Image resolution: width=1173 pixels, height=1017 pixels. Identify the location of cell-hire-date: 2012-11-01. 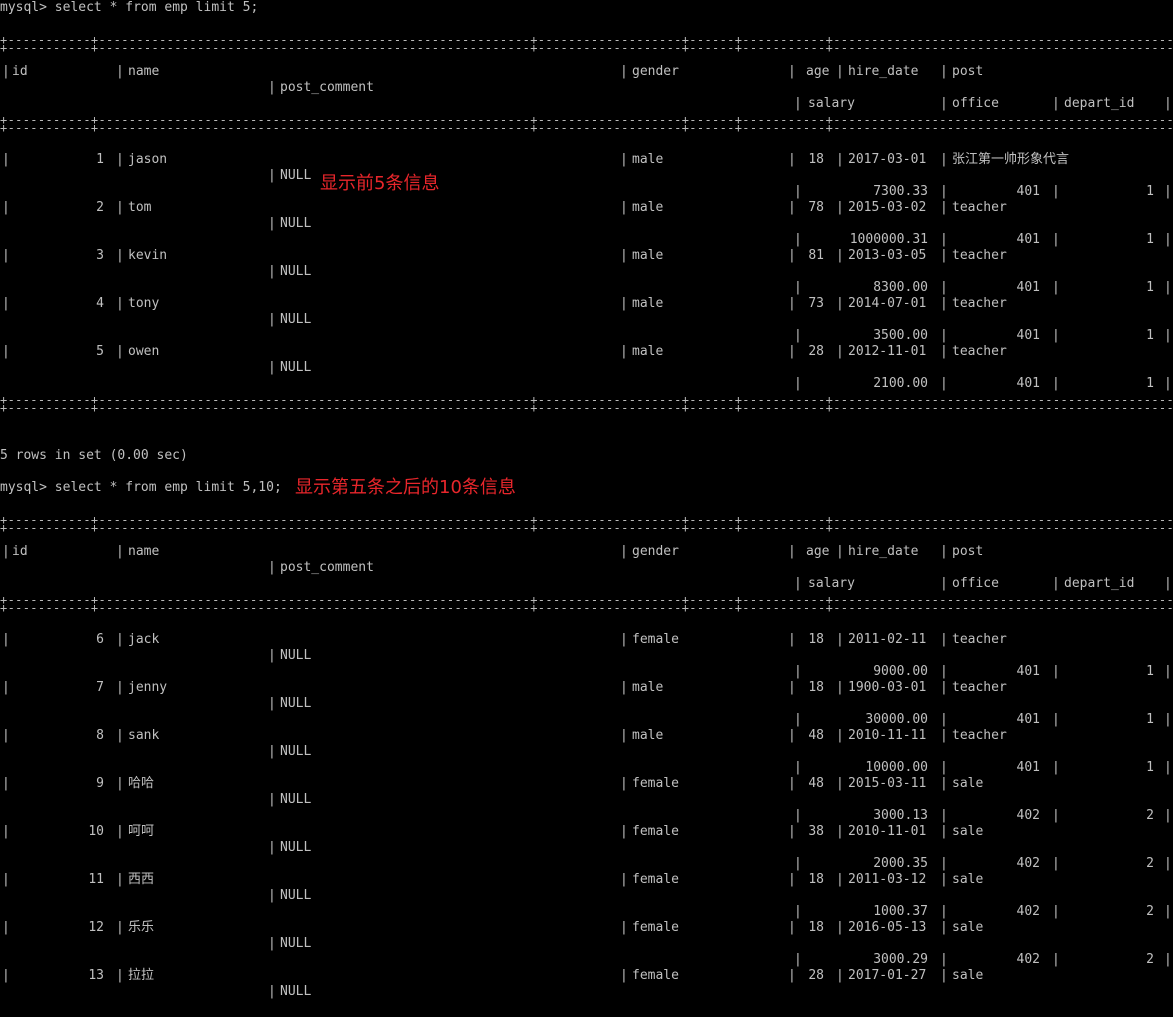
(887, 351).